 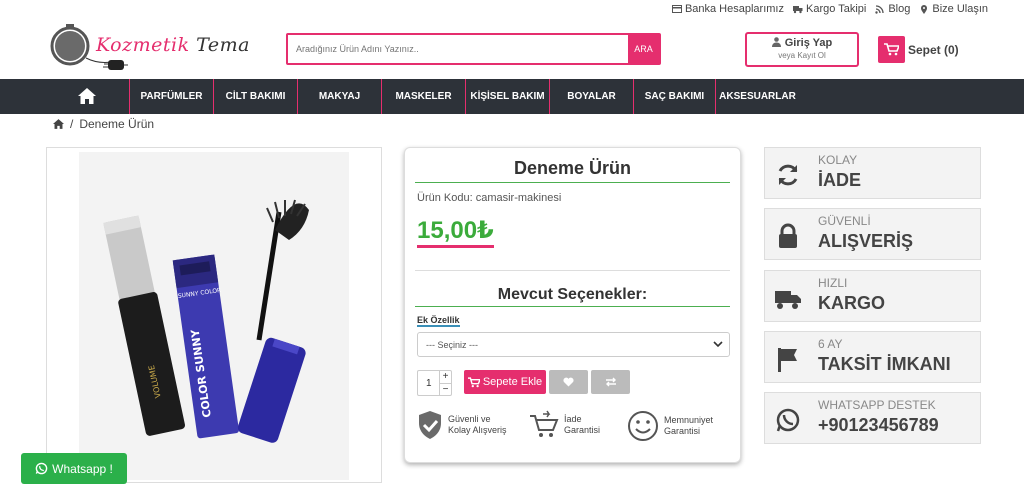 What do you see at coordinates (489, 198) in the screenshot?
I see `product-code: Ürün Kodu: camasir-makinesi` at bounding box center [489, 198].